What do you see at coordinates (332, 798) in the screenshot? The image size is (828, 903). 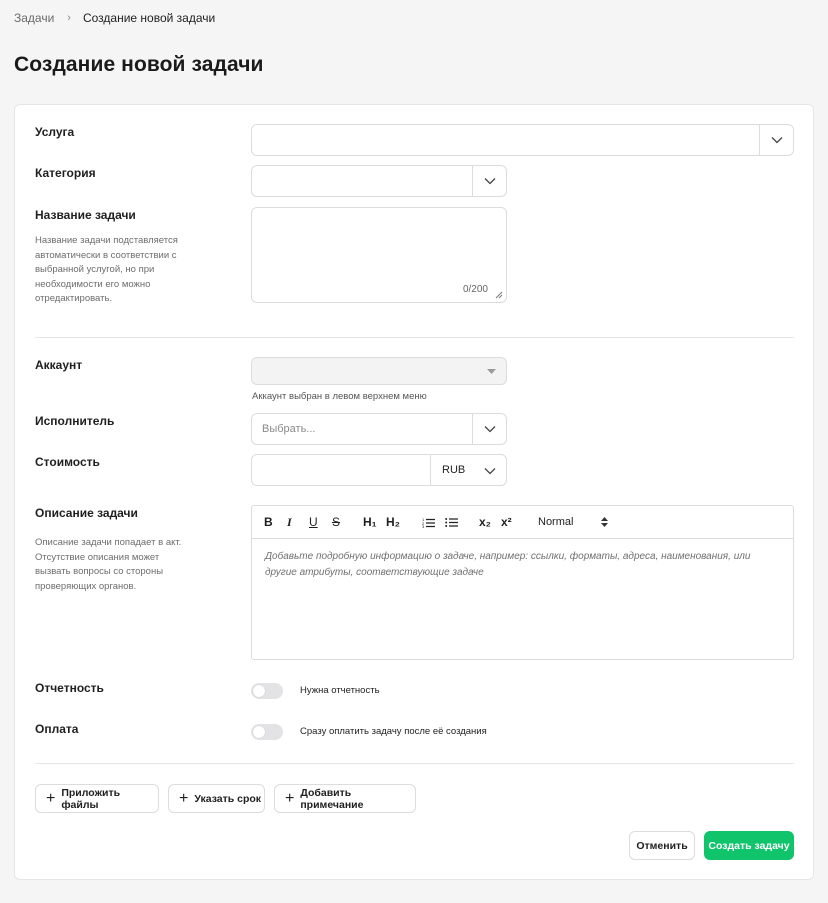 I see `add-note-label: Добавить примечание` at bounding box center [332, 798].